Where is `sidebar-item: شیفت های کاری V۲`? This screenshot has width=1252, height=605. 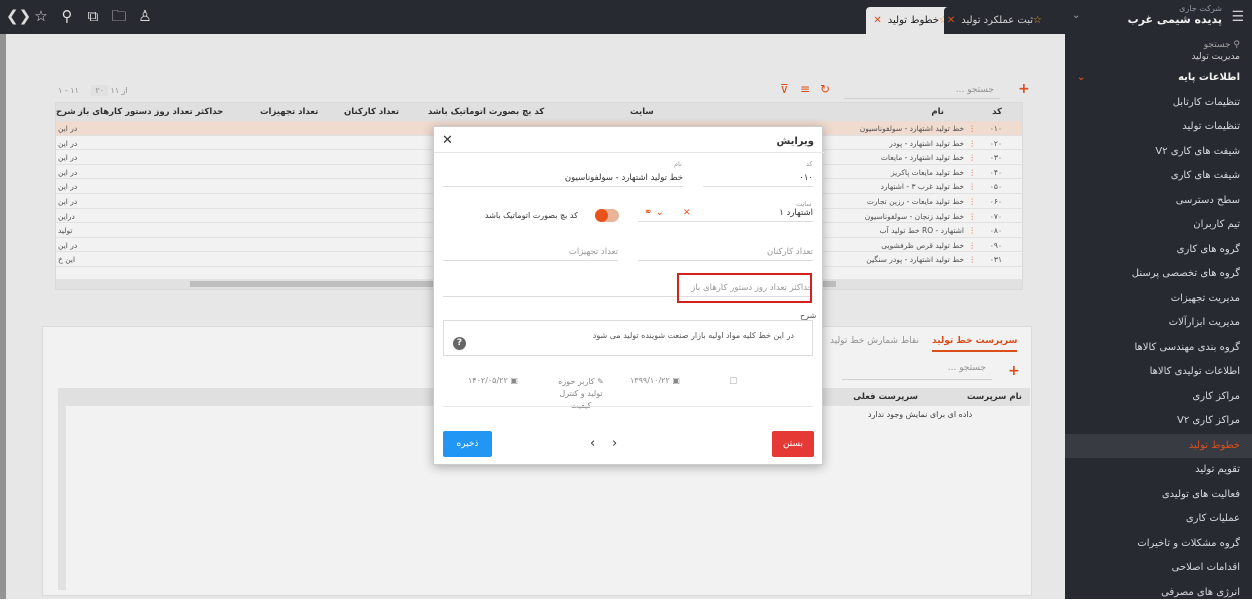
sidebar-item: شیفت های کاری V۲ is located at coordinates (1158, 152).